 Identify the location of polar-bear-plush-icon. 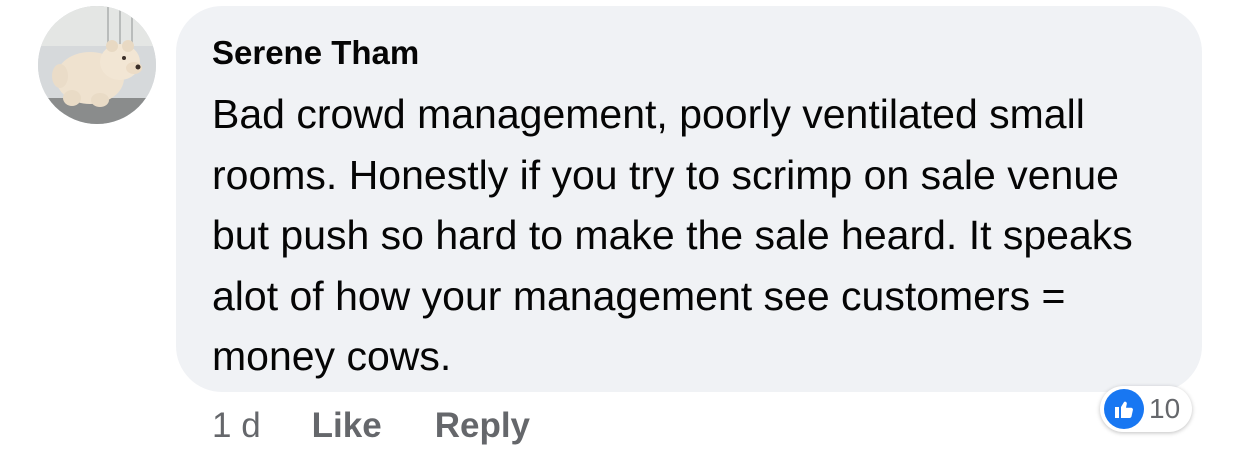
(97, 65).